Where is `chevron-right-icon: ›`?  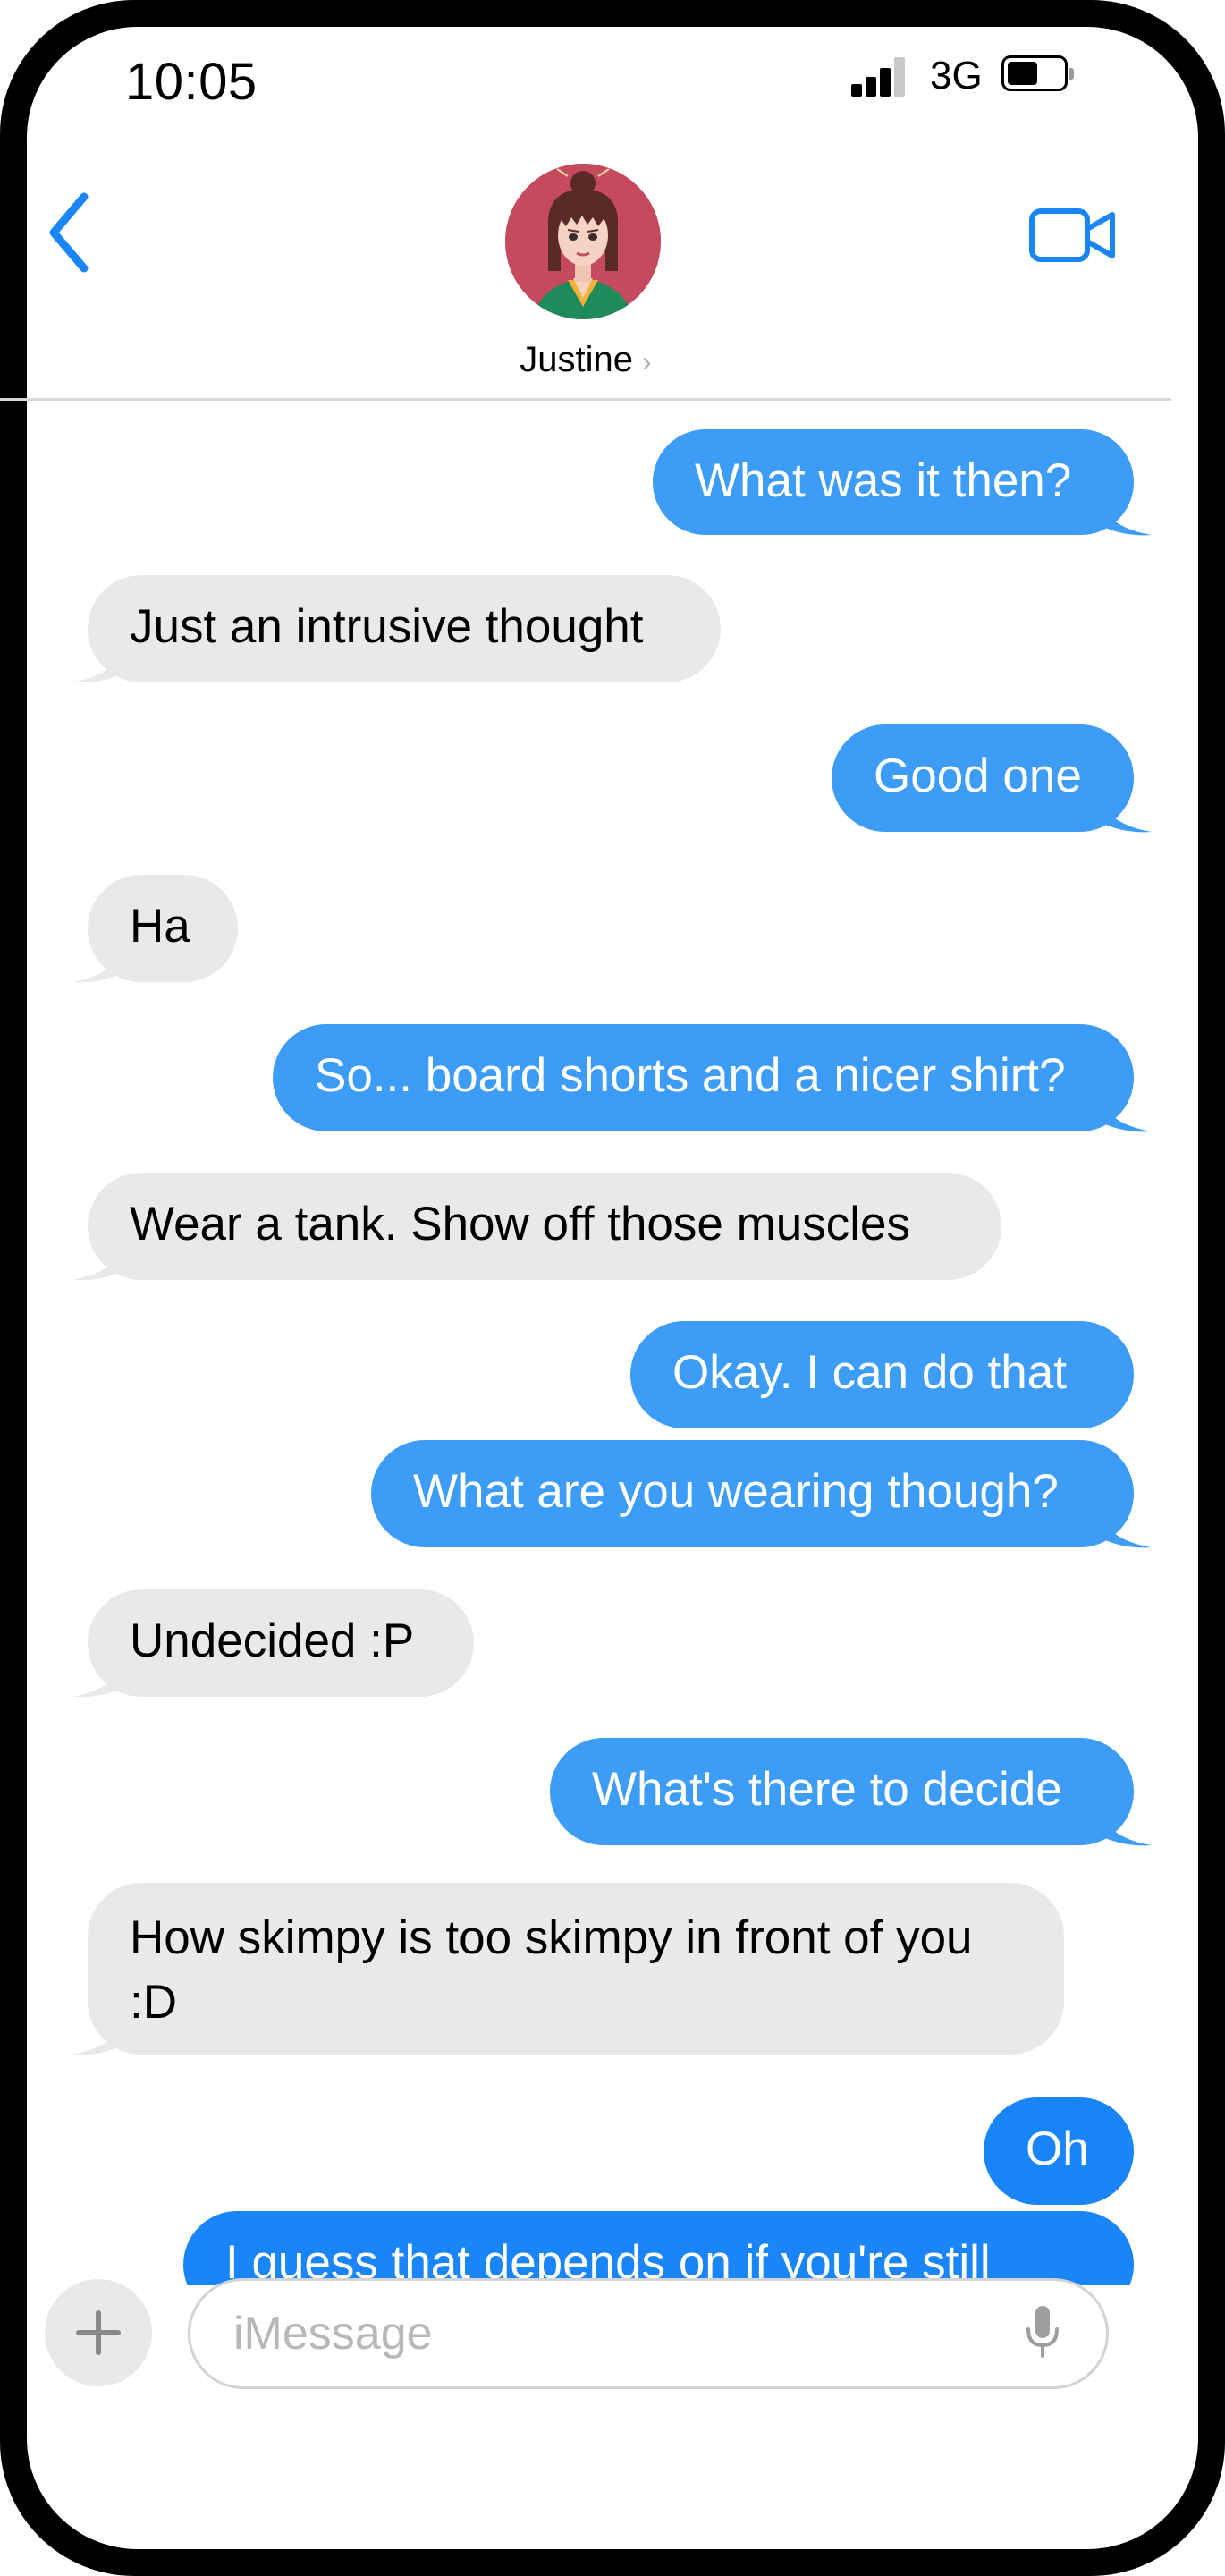
chevron-right-icon: › is located at coordinates (647, 361).